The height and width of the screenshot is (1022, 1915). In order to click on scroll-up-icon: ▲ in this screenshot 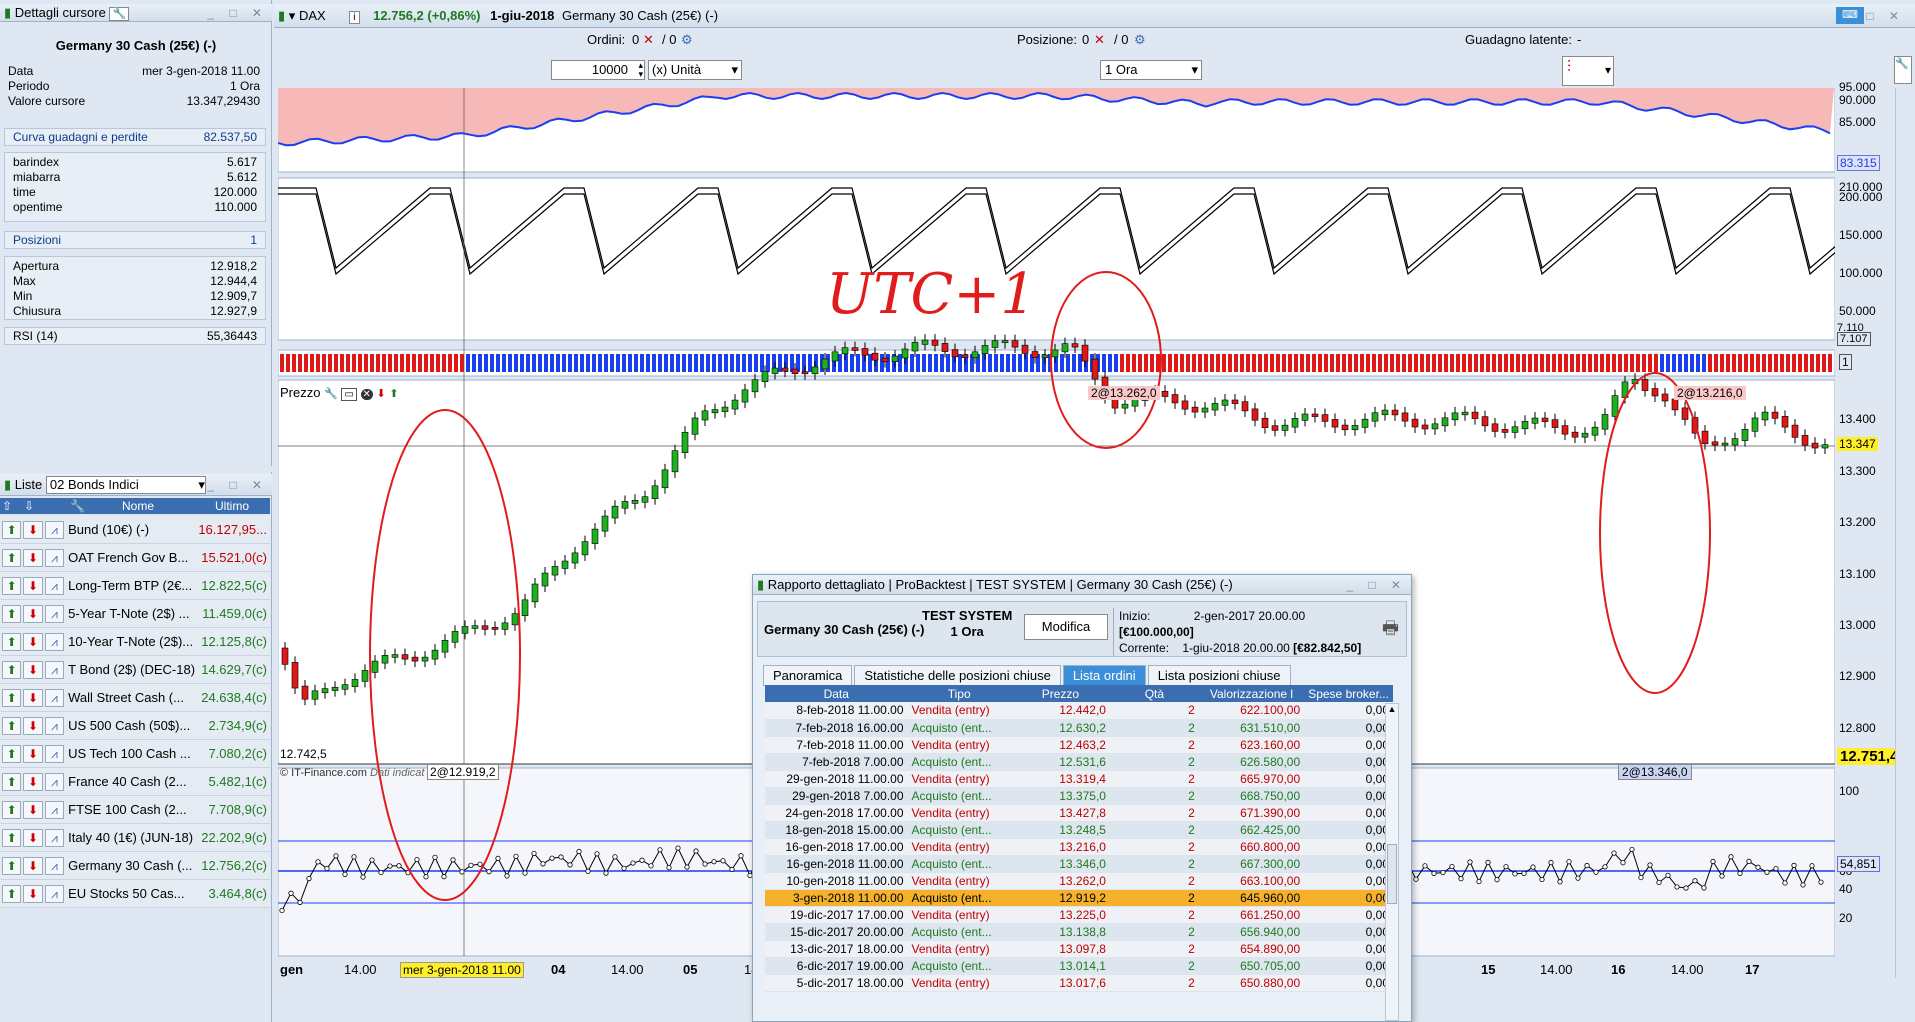, I will do `click(1392, 709)`.